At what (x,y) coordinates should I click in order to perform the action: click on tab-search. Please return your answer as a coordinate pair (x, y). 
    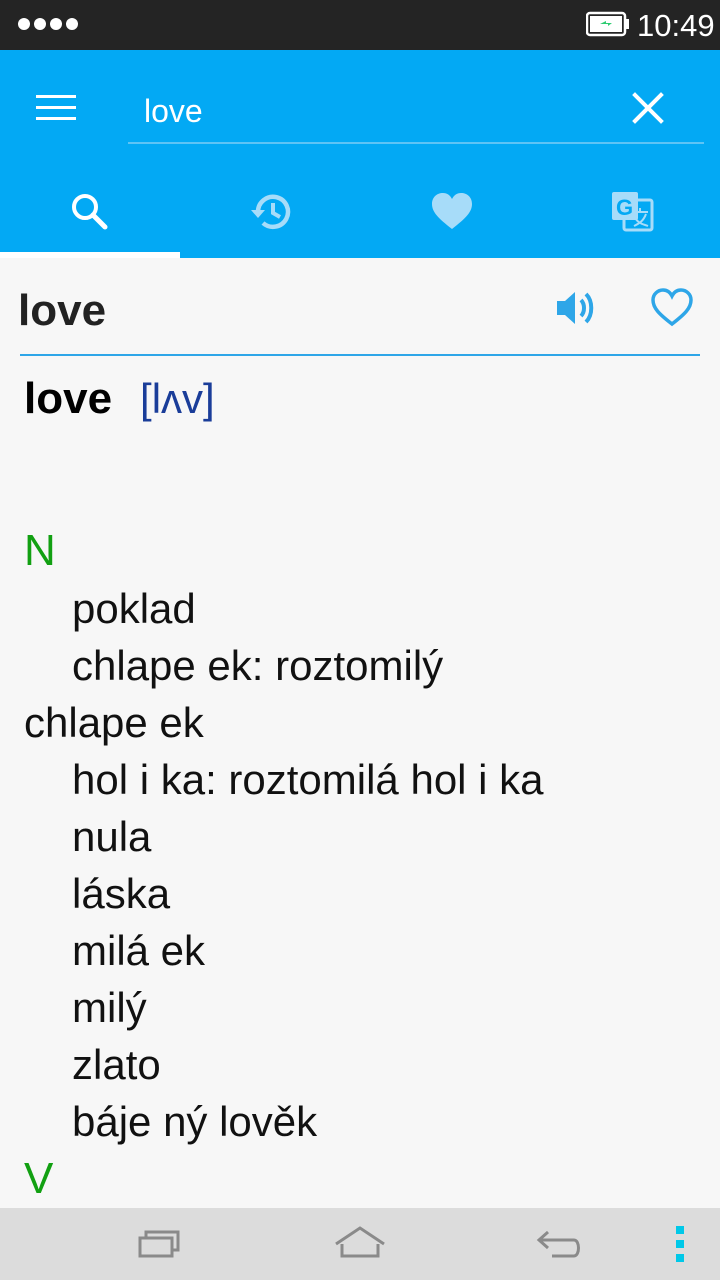
    Looking at the image, I should click on (90, 214).